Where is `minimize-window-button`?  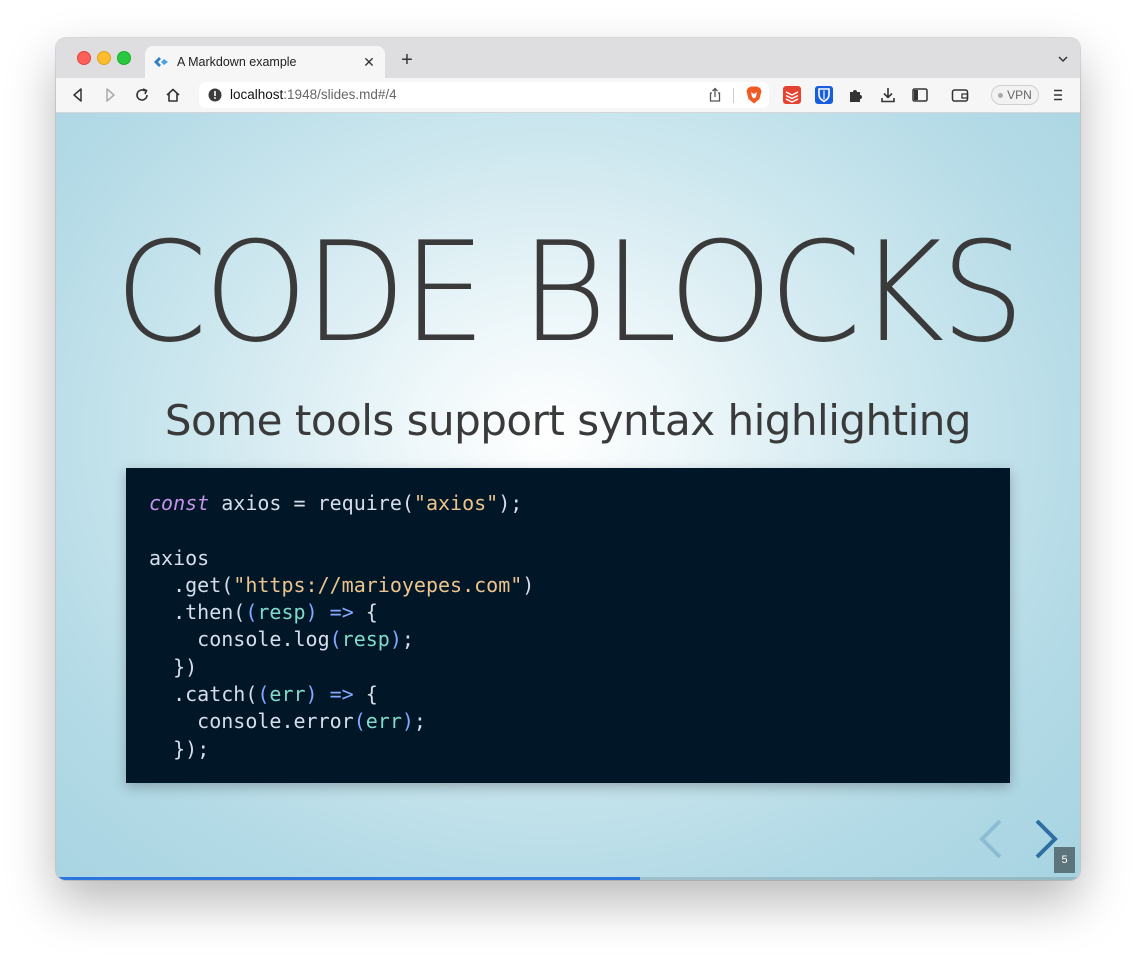
minimize-window-button is located at coordinates (104, 58).